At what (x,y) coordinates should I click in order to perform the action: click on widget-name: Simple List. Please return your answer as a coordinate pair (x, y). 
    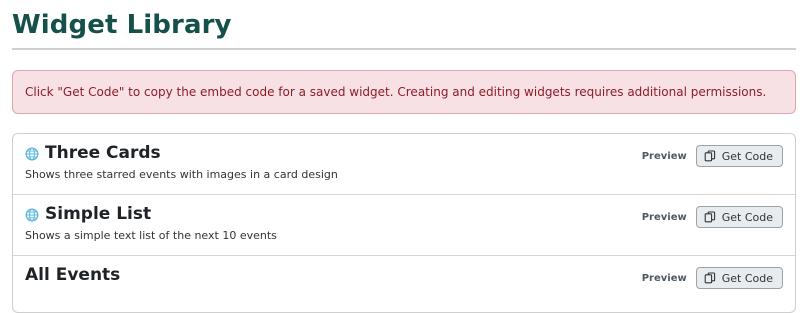
    Looking at the image, I should click on (98, 214).